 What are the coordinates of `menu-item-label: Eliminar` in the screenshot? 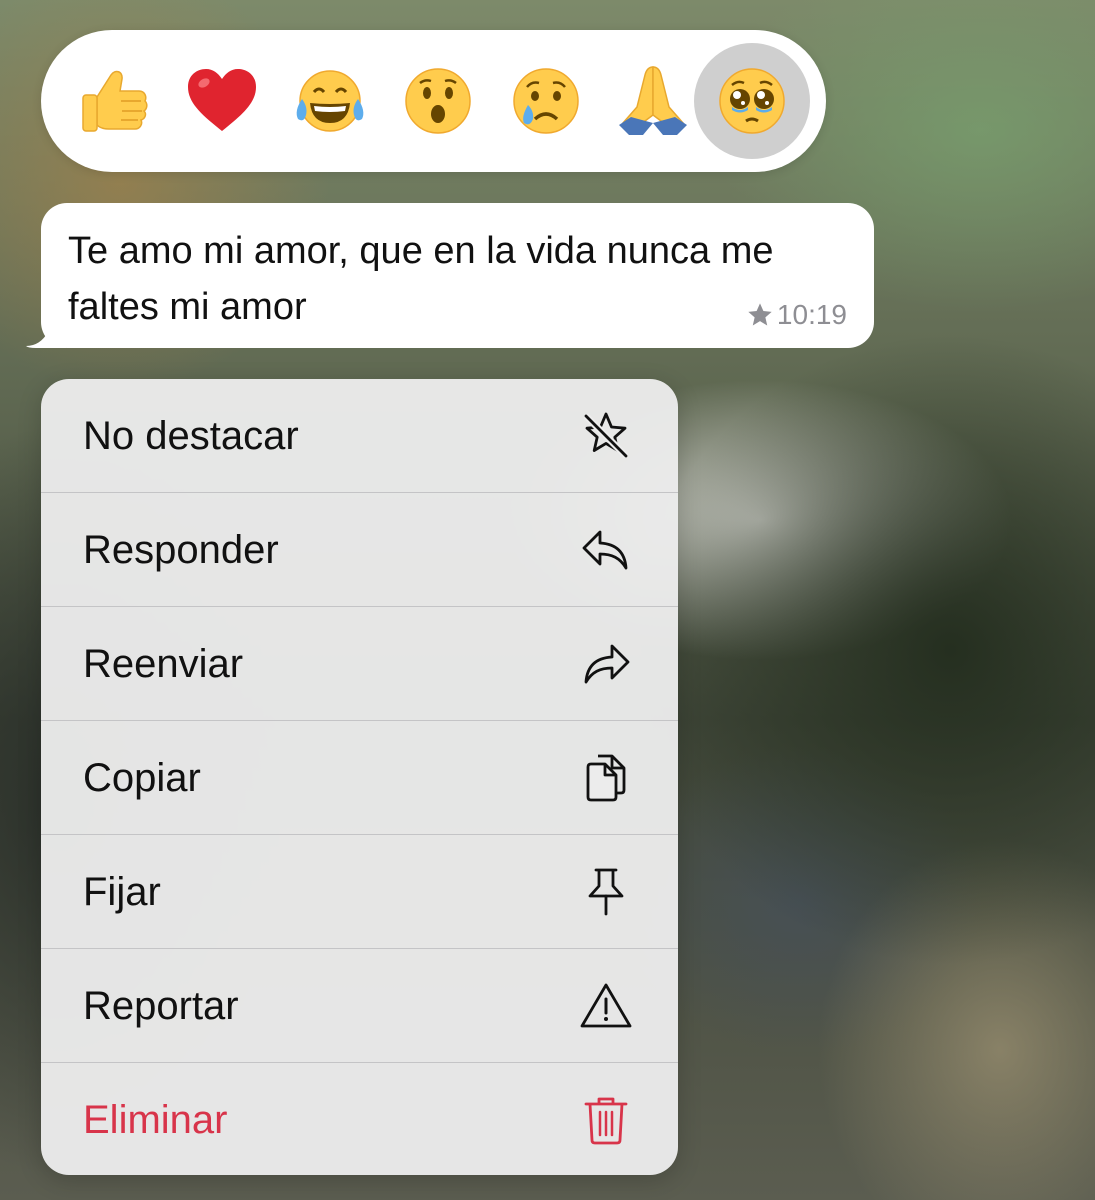 It's located at (155, 1120).